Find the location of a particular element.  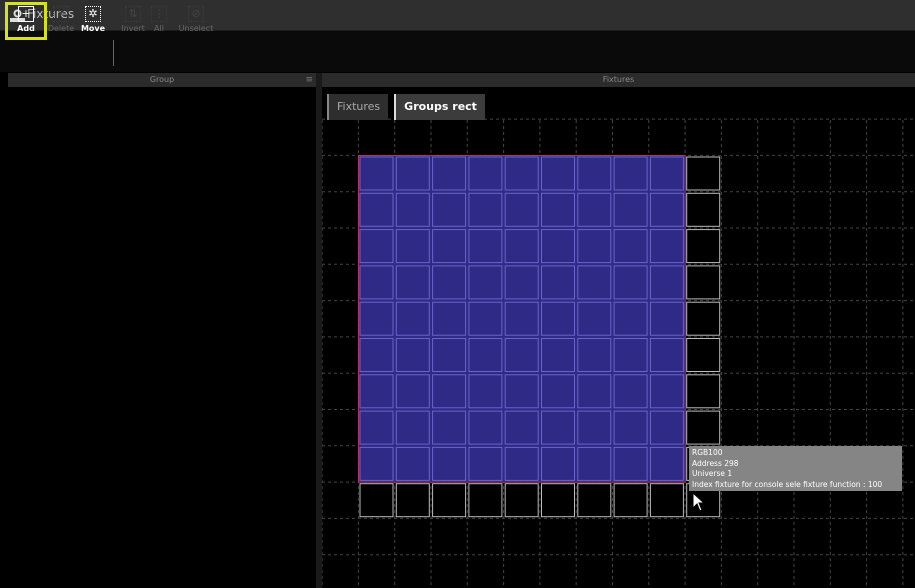

menu-icon: ≡ is located at coordinates (309, 80).